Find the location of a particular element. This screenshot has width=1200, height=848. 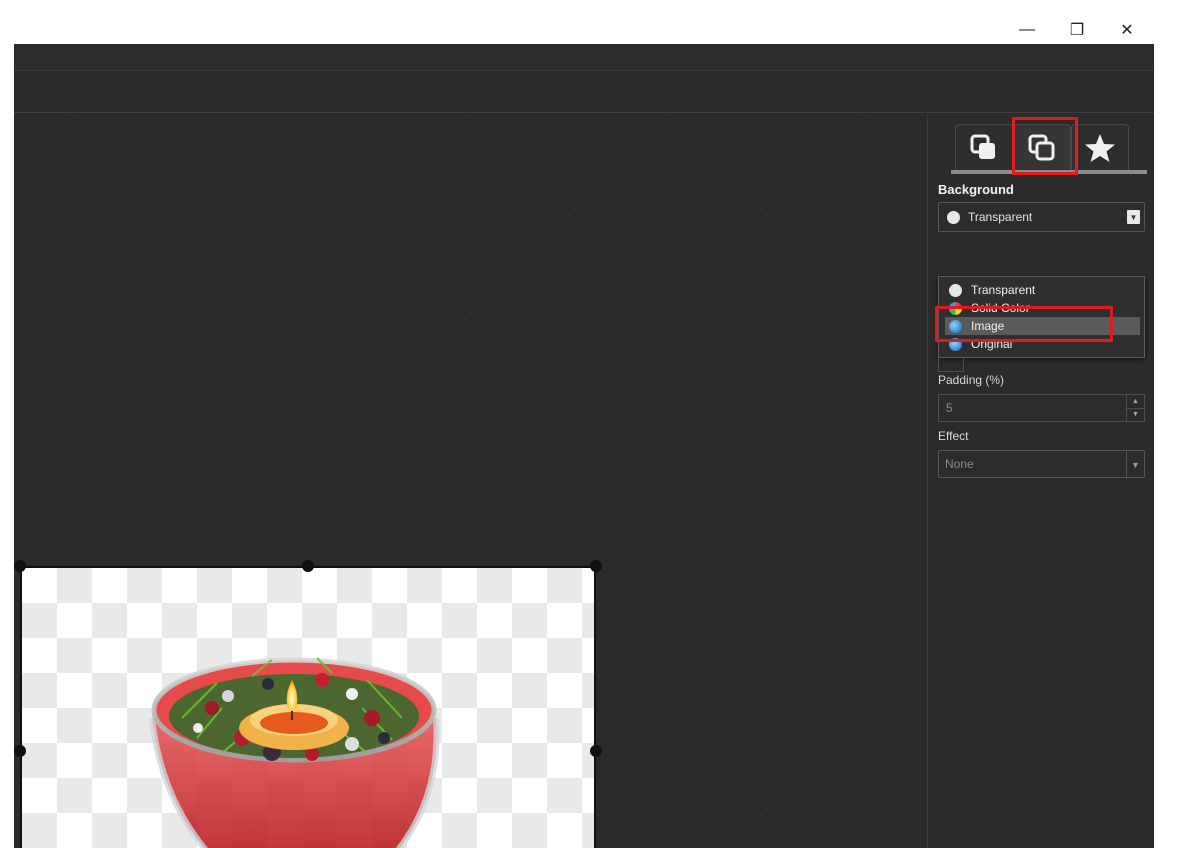

close-icon: ✕ is located at coordinates (1127, 30).